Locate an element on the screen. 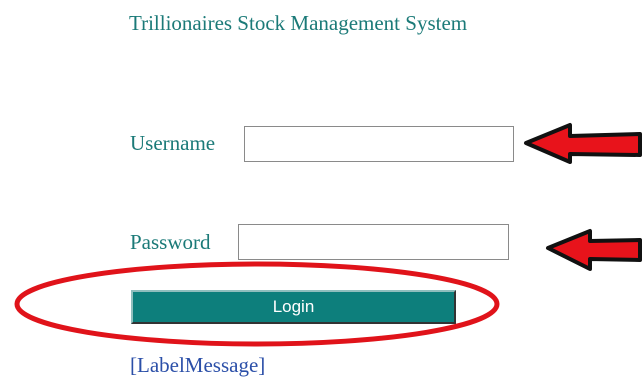  login-button: Login is located at coordinates (293, 307).